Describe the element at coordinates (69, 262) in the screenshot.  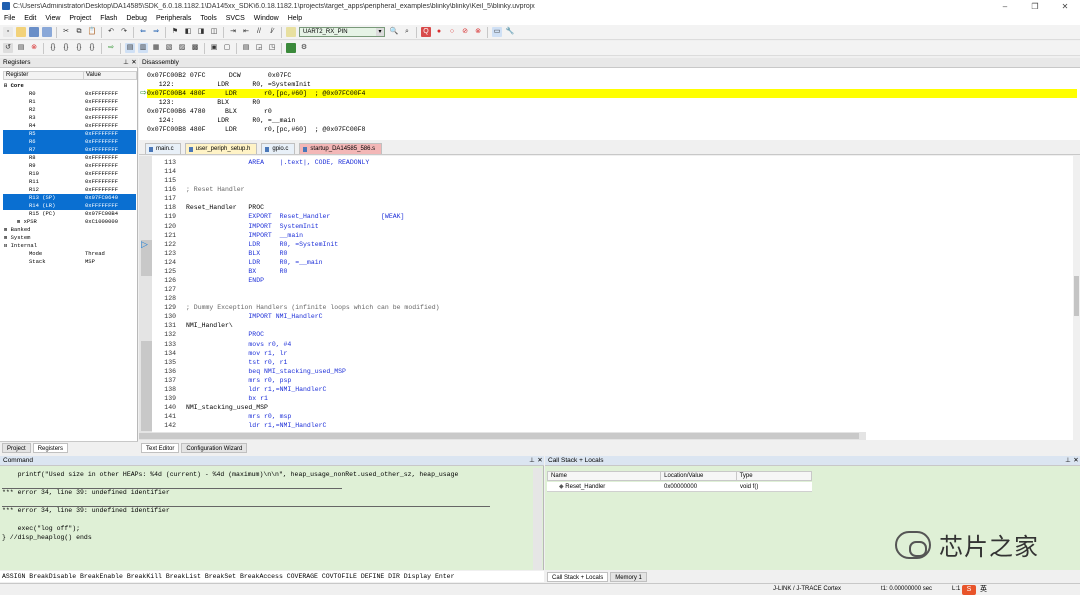
I see `register-row: Stack MSP` at that location.